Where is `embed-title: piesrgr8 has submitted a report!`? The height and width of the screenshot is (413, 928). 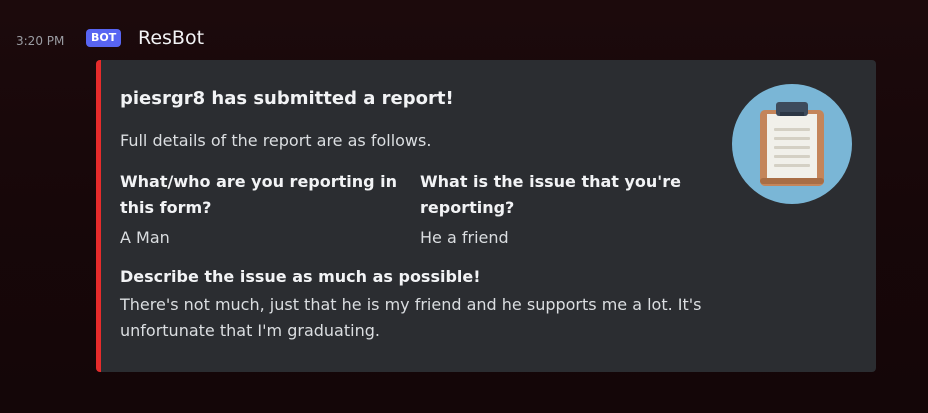
embed-title: piesrgr8 has submitted a report! is located at coordinates (287, 98).